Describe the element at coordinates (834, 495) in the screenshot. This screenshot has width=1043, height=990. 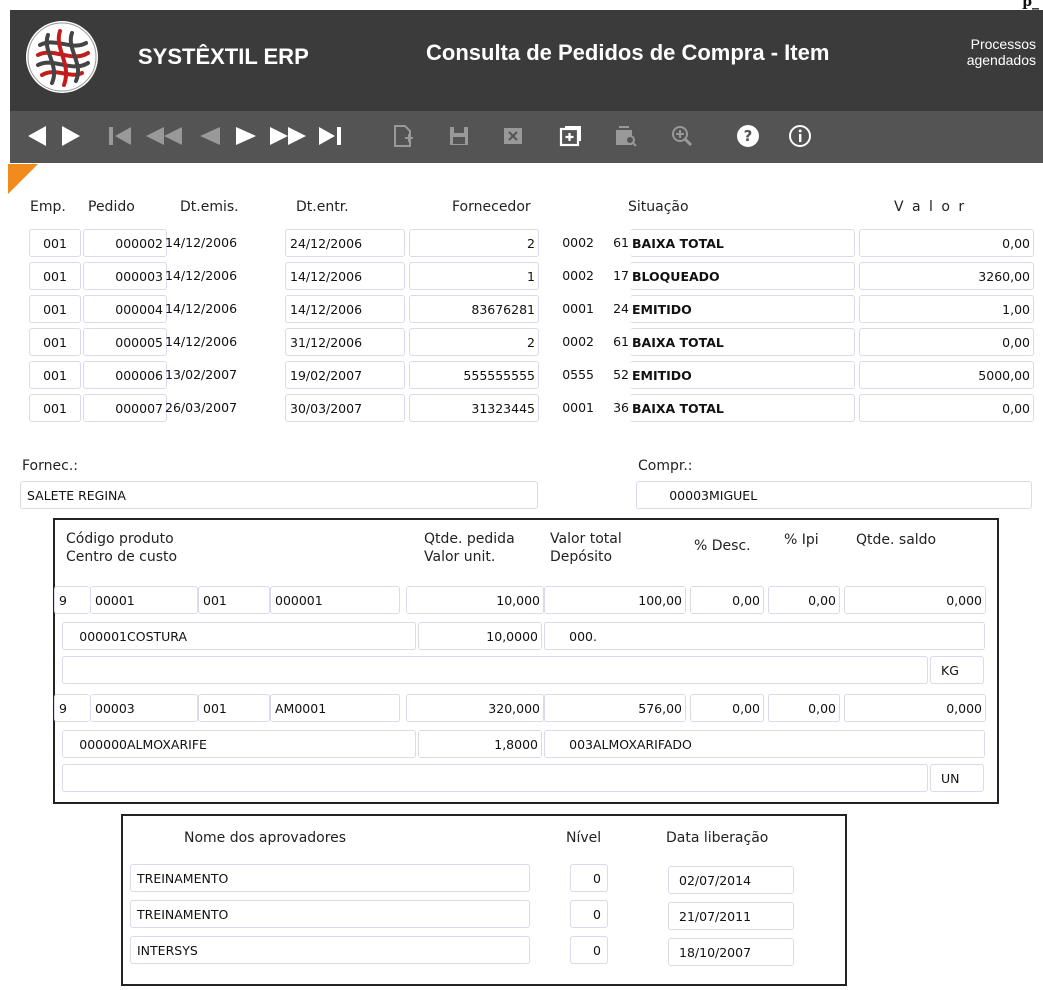
I see `compr-field: 00003MIGUEL` at that location.